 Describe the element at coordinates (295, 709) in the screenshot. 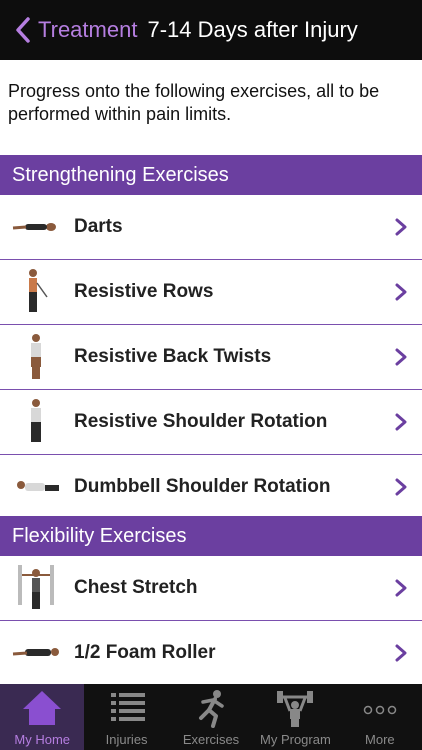

I see `weightlifter-icon` at that location.